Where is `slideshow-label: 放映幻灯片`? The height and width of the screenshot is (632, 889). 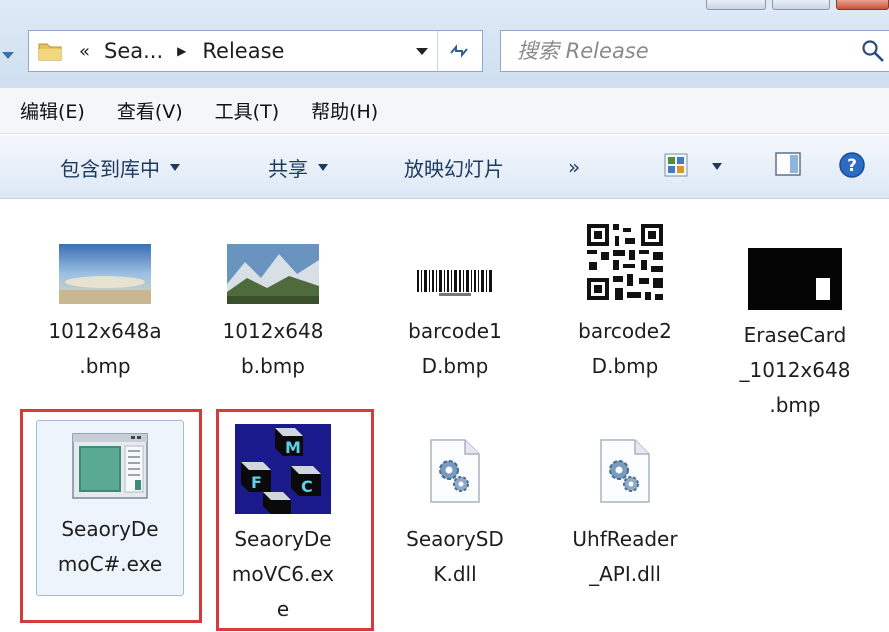 slideshow-label: 放映幻灯片 is located at coordinates (454, 169).